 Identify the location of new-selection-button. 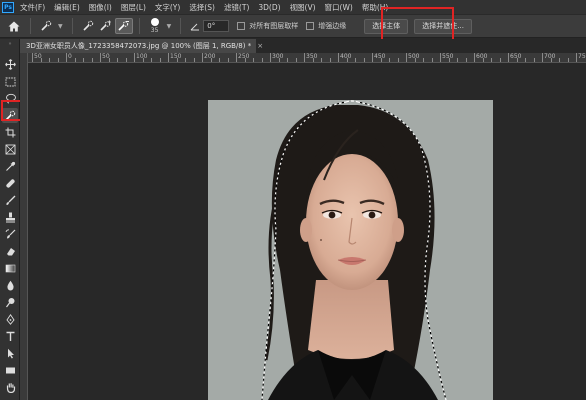
(88, 26).